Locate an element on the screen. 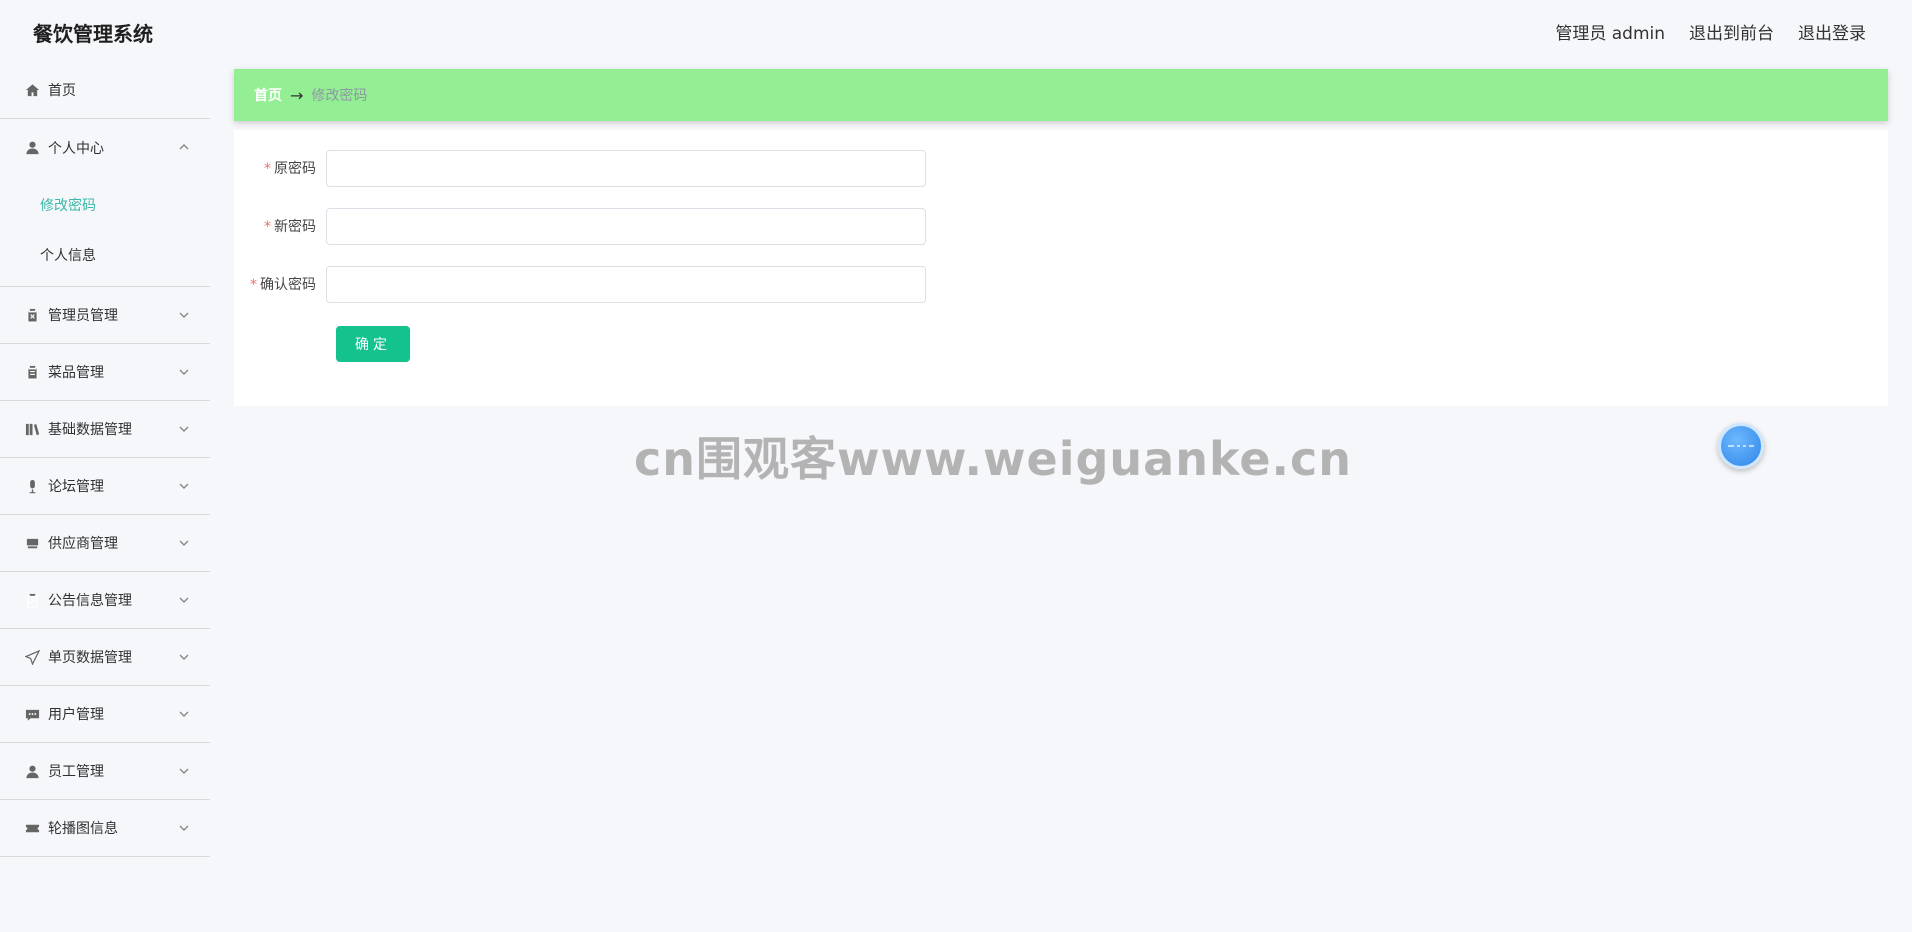 The width and height of the screenshot is (1912, 932). sidebar-item-home: 首页 is located at coordinates (105, 90).